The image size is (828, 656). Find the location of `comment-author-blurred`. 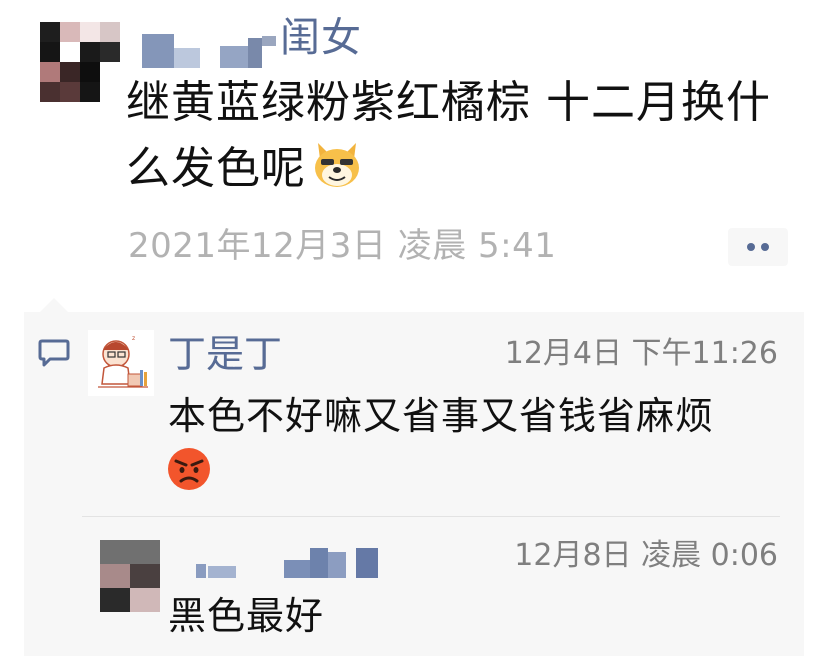

comment-author-blurred is located at coordinates (291, 565).